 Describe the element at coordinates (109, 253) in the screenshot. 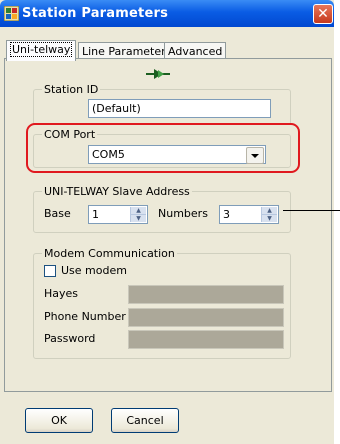

I see `modem-legend: Modem Communication` at that location.